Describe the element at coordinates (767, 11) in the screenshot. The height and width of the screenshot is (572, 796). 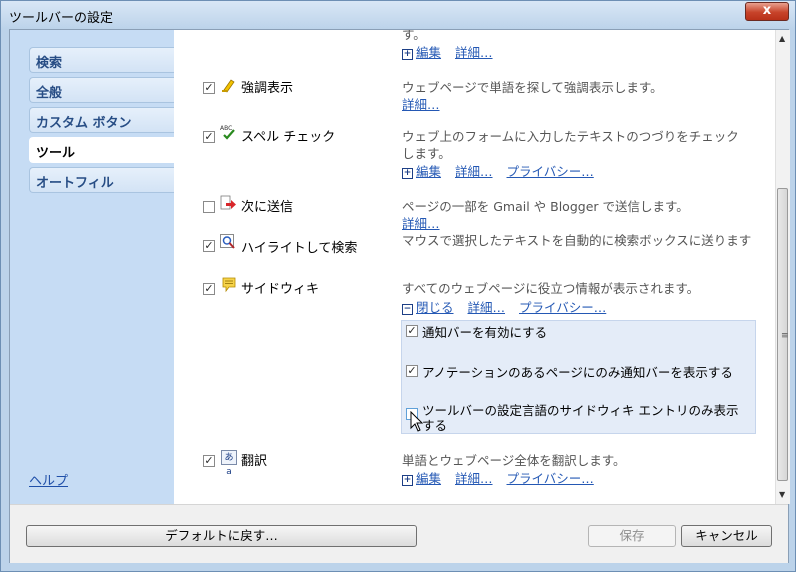
I see `close-button: x` at that location.